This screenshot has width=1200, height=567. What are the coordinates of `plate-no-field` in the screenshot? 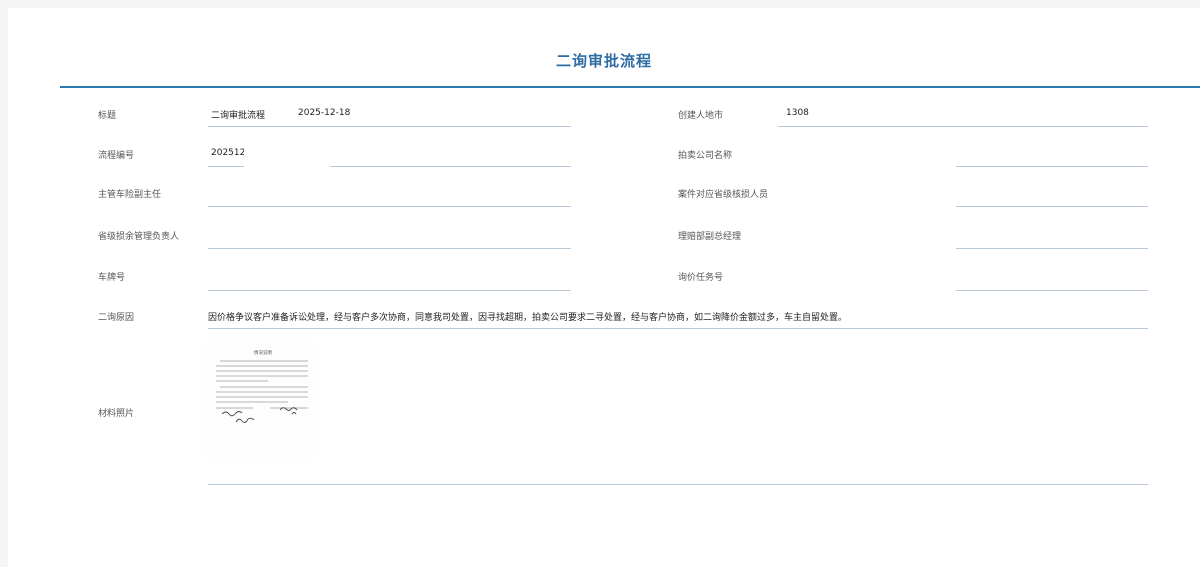 It's located at (389, 290).